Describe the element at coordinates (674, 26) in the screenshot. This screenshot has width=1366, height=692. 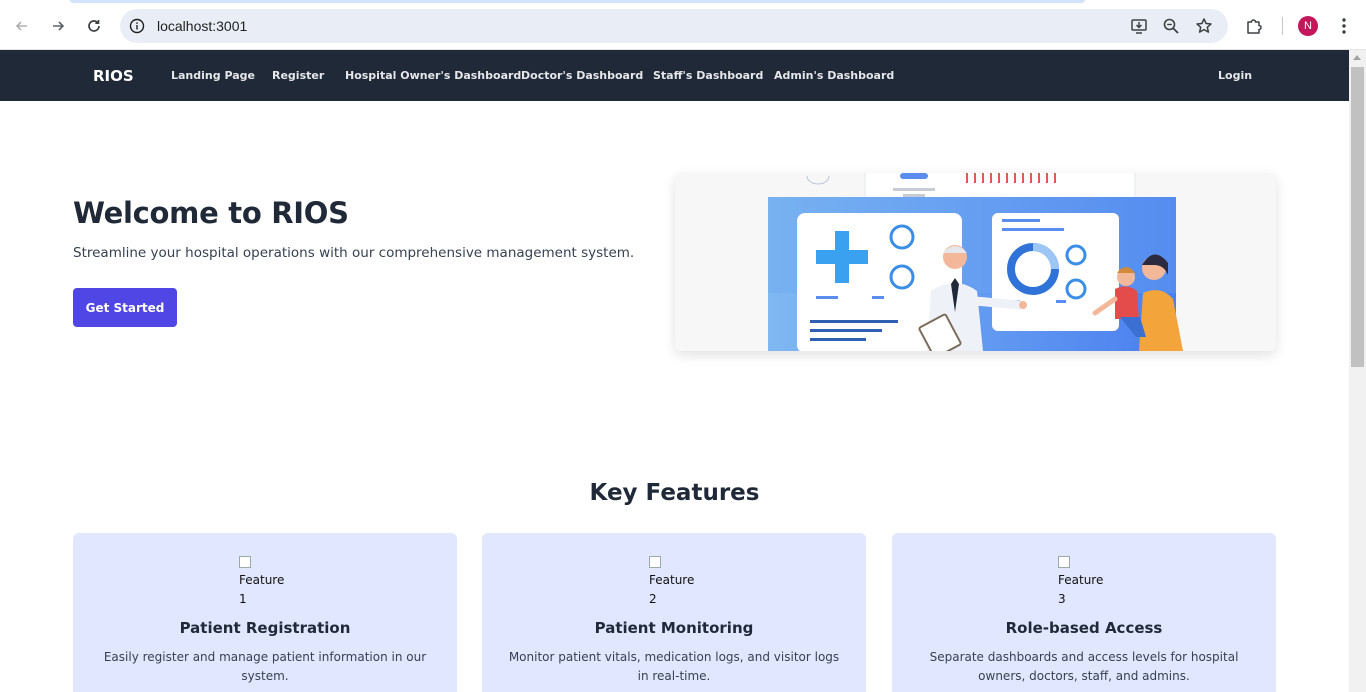
I see `address-bar: localhost:3001` at that location.